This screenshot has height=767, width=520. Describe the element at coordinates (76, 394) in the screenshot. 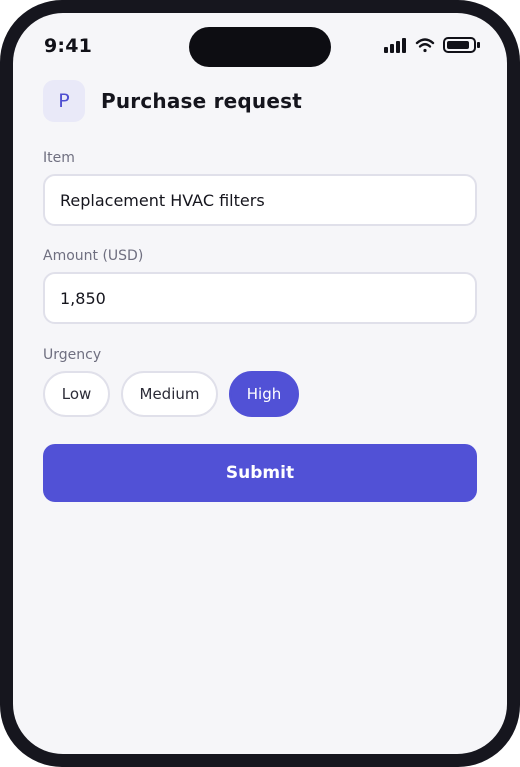

I see `urgency-option-low: Low` at that location.